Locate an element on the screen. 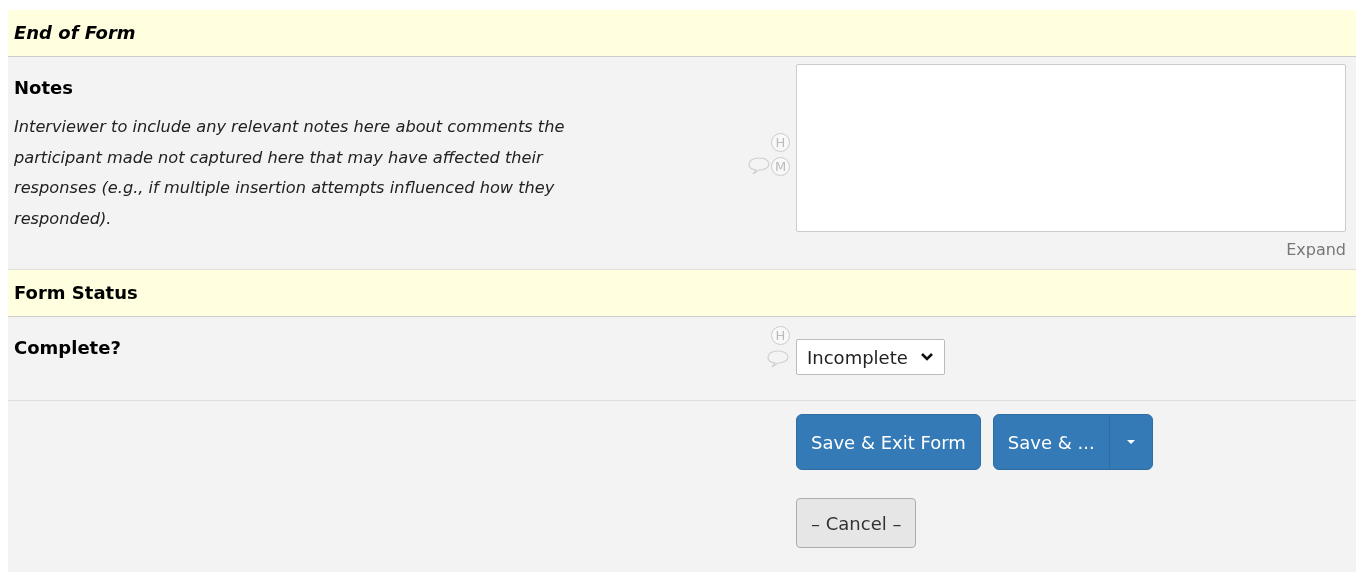 Image resolution: width=1356 pixels, height=572 pixels. chevron-down-icon is located at coordinates (926, 357).